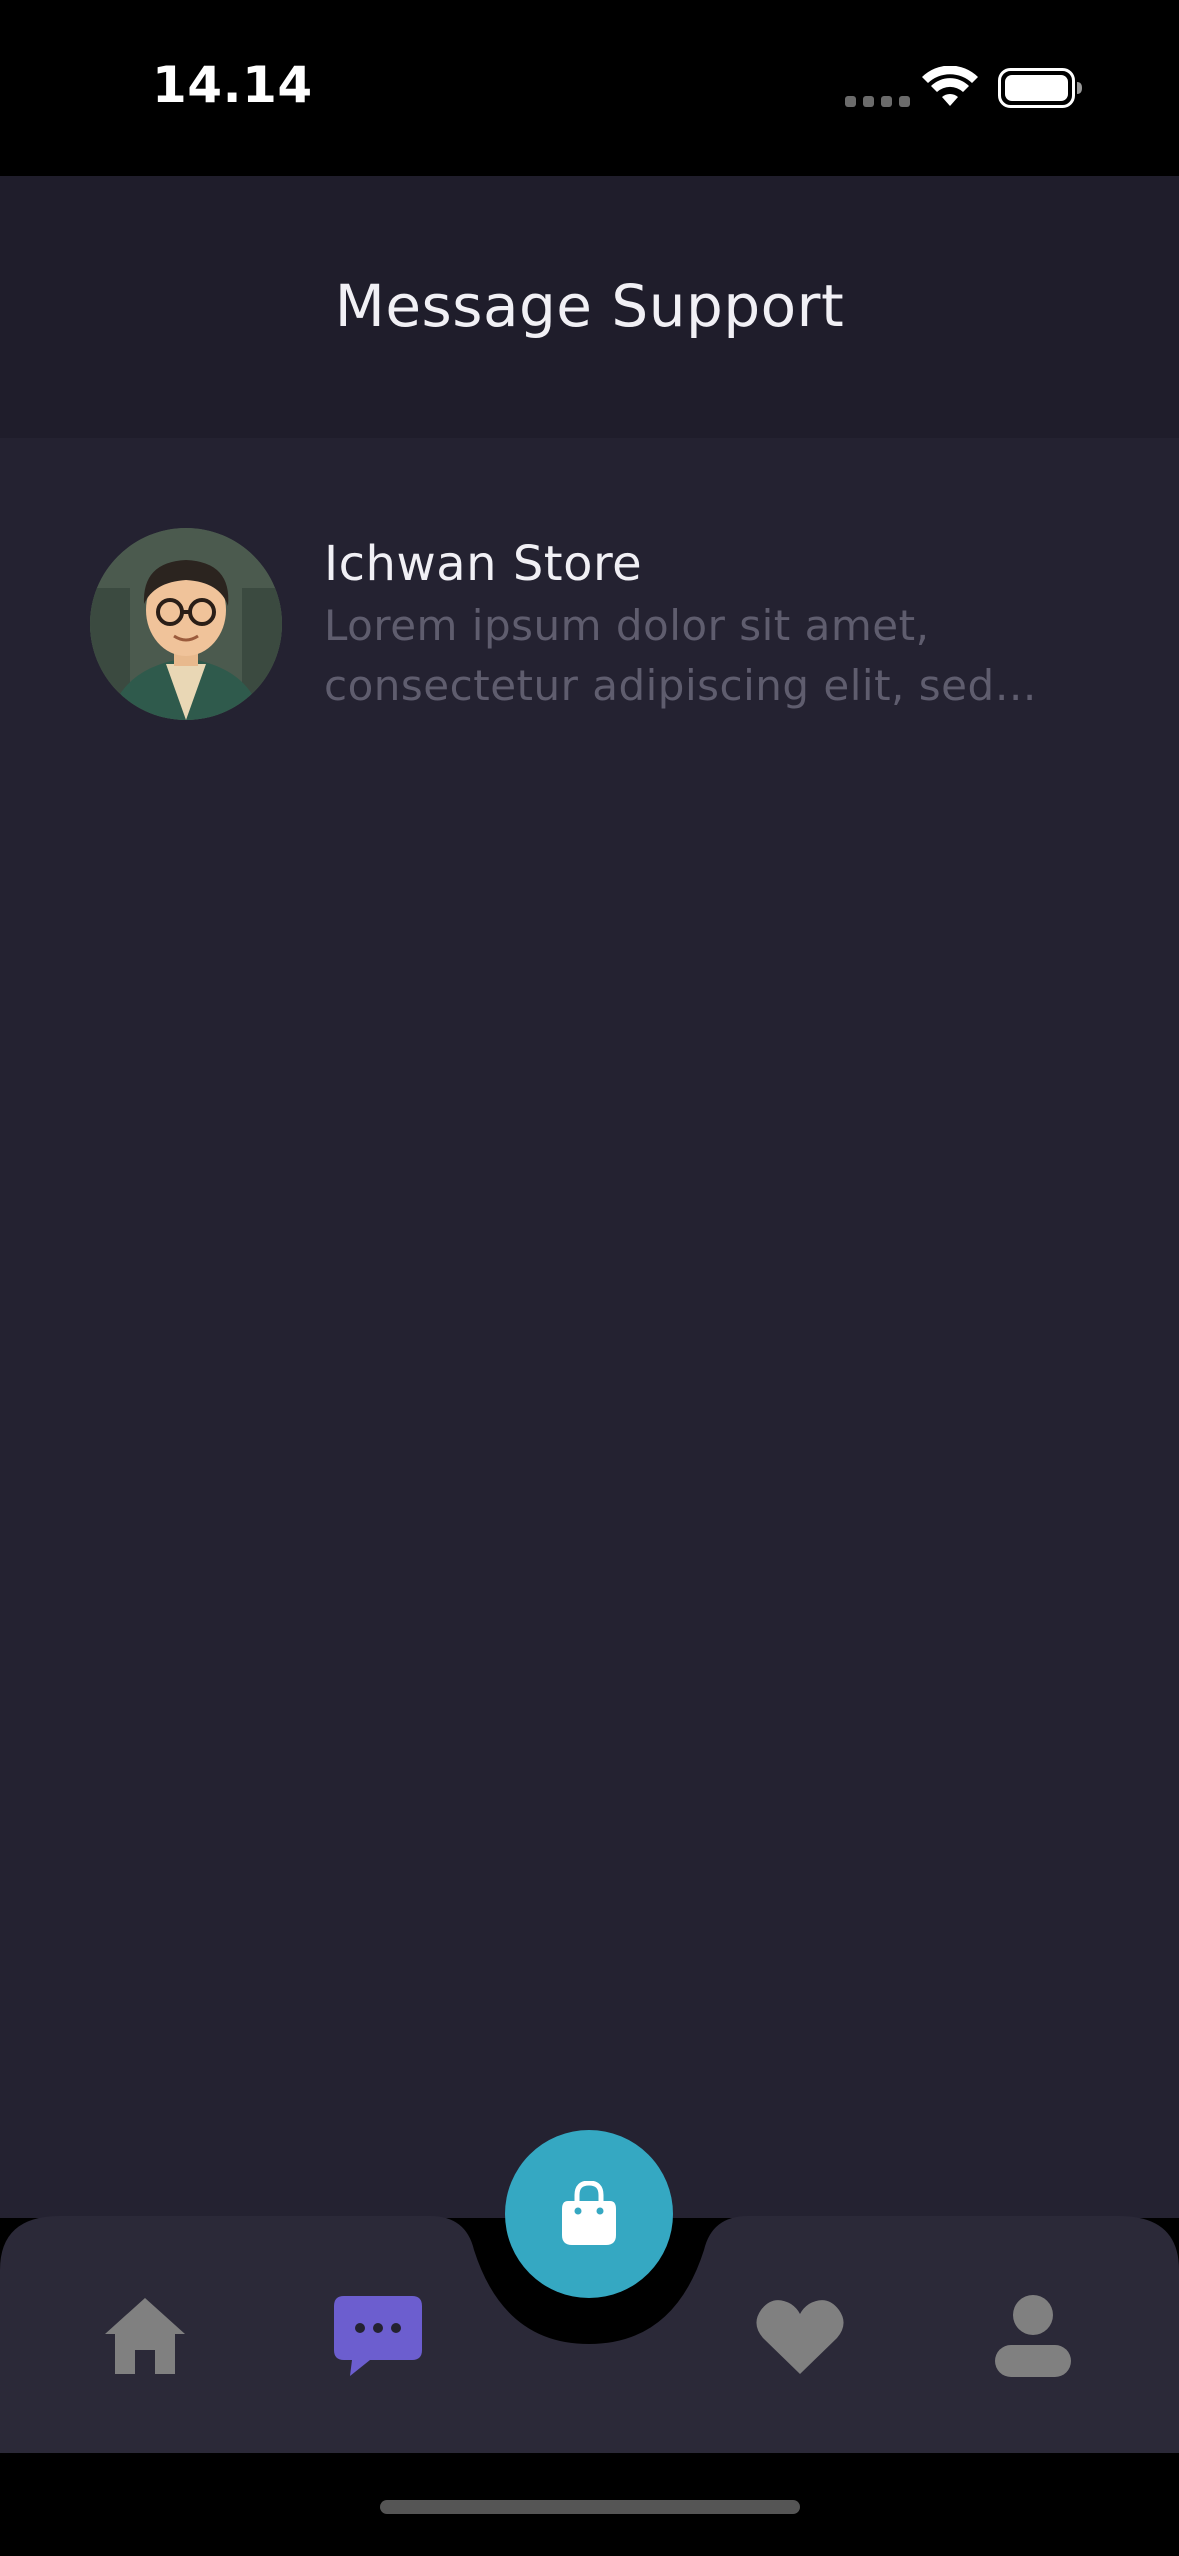 This screenshot has width=1179, height=2556. I want to click on cart-button, so click(589, 2214).